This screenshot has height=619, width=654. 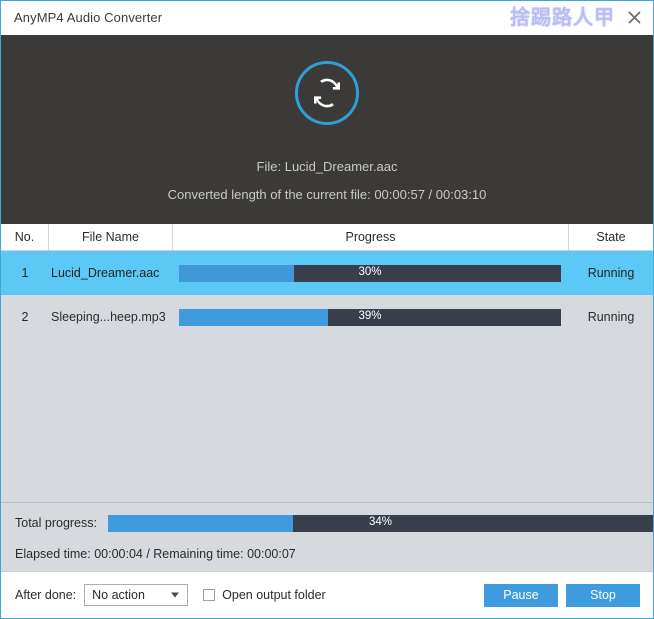 What do you see at coordinates (105, 273) in the screenshot?
I see `row-file-name: Lucid_Dreamer.aac` at bounding box center [105, 273].